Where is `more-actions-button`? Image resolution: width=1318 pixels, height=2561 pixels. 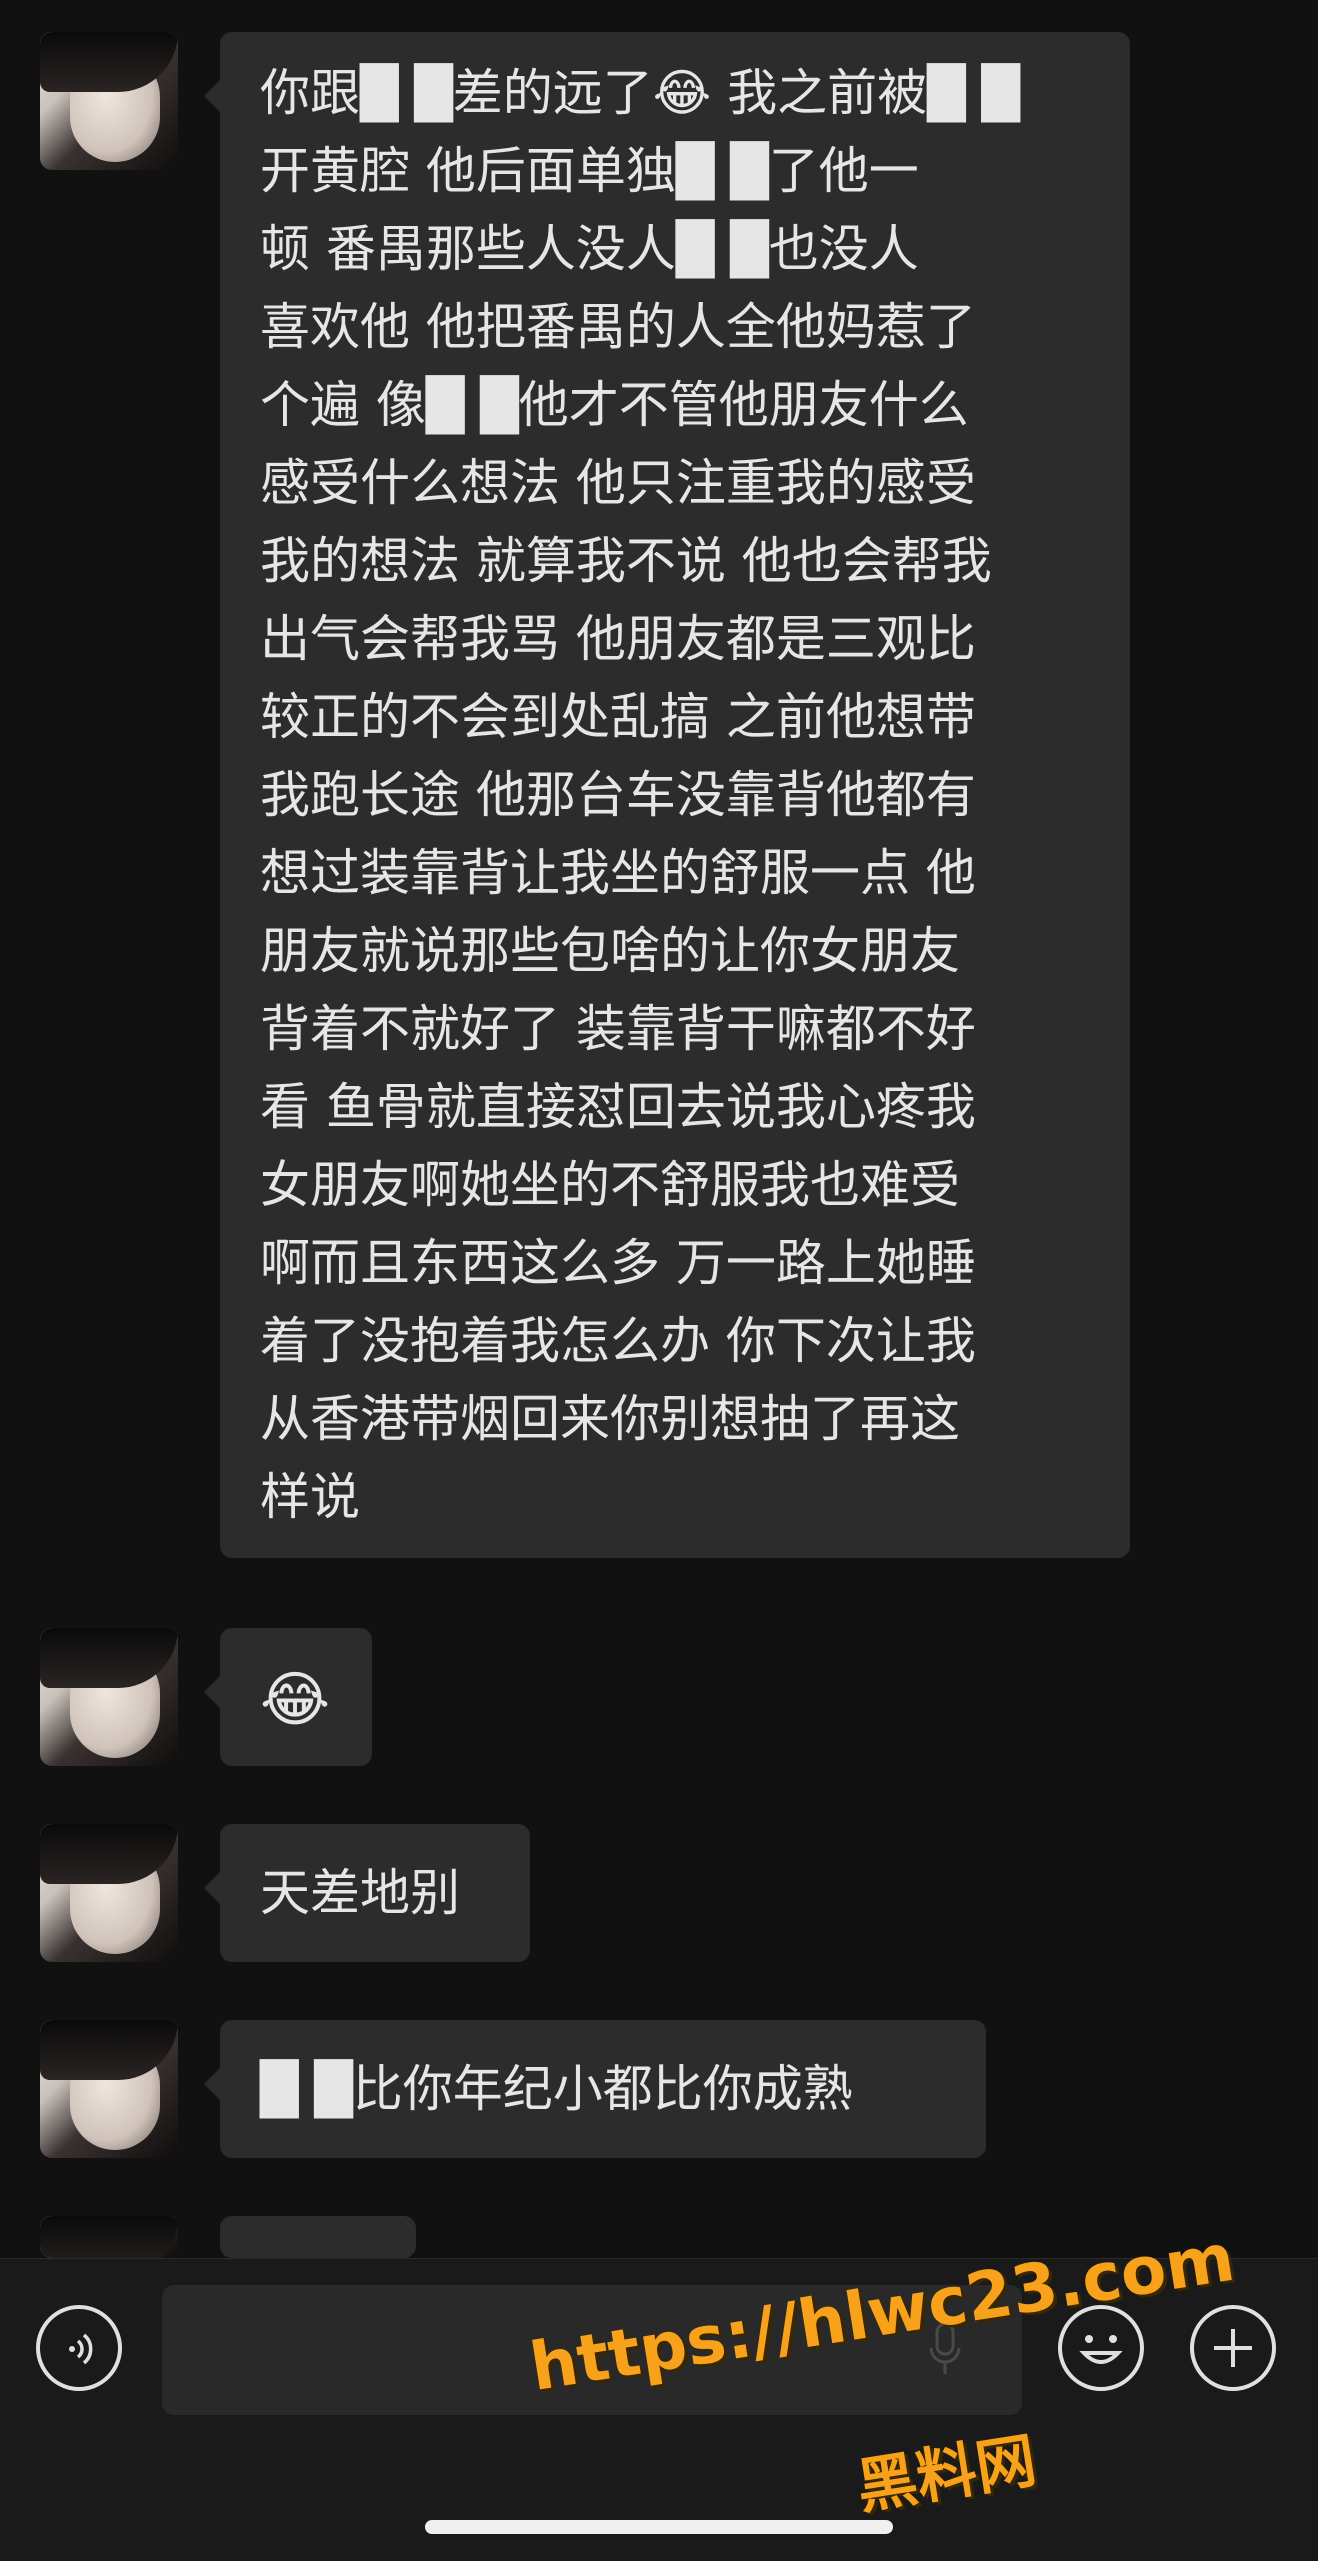 more-actions-button is located at coordinates (1233, 2348).